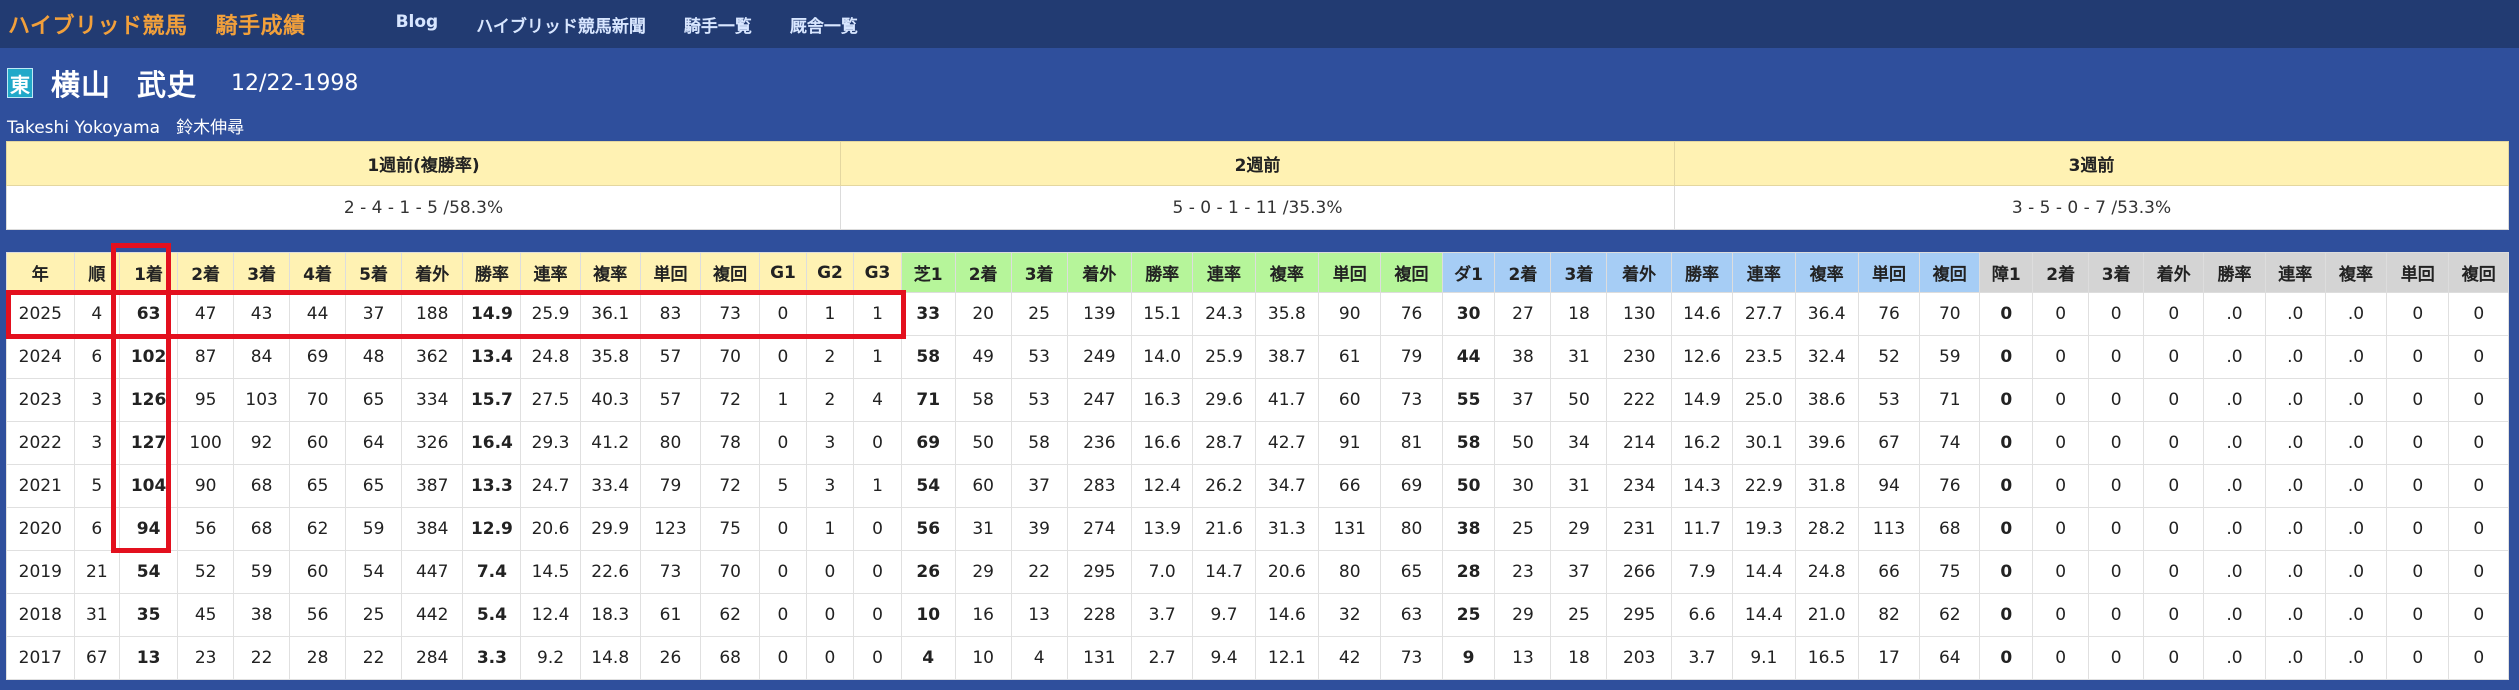 The height and width of the screenshot is (690, 2519). What do you see at coordinates (1287, 357) in the screenshot?
I see `table-cell: 38.7` at bounding box center [1287, 357].